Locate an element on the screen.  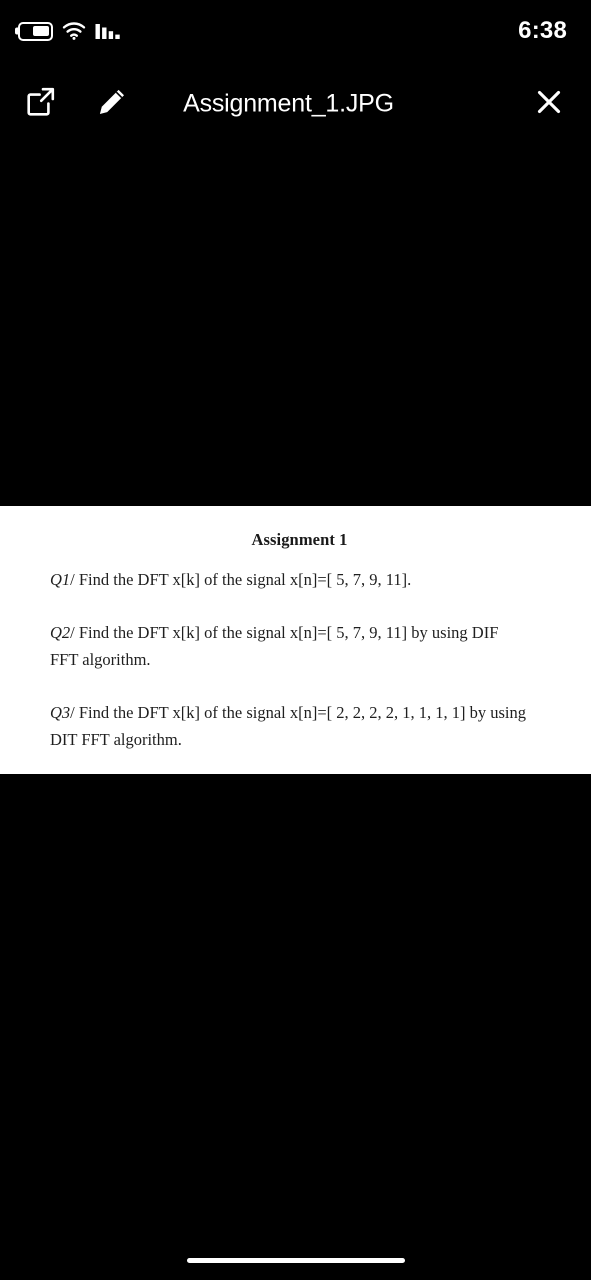
pencil-edit-icon is located at coordinates (112, 104).